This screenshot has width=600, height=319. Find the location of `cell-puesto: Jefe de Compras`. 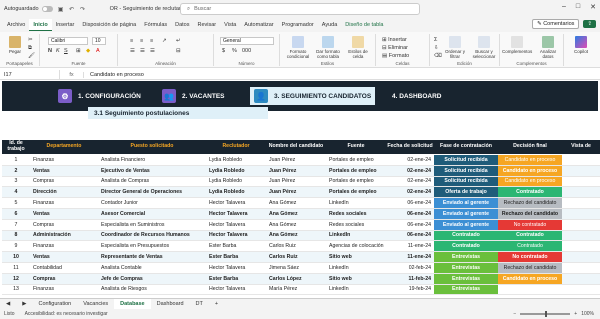

cell-puesto: Jefe de Compras is located at coordinates (152, 279).